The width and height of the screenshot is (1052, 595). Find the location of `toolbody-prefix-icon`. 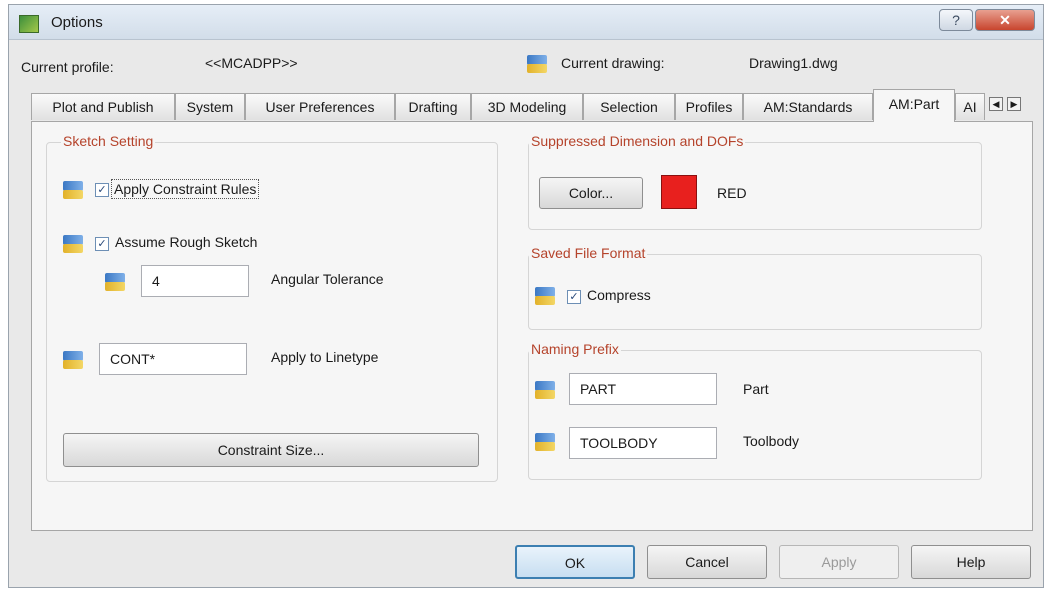

toolbody-prefix-icon is located at coordinates (545, 442).